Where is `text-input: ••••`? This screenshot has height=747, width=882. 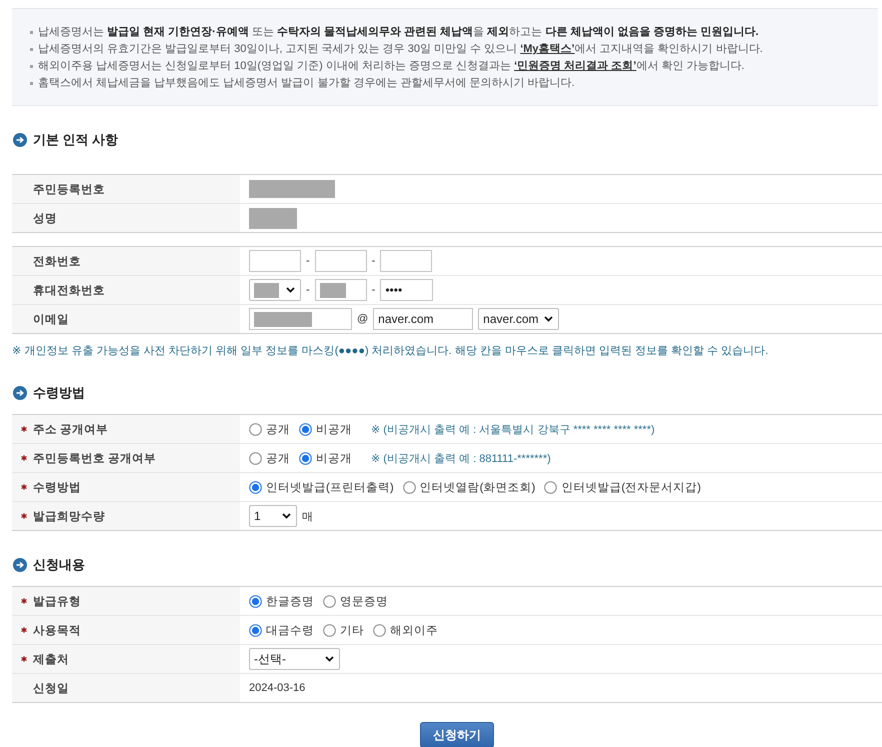
text-input: •••• is located at coordinates (407, 290).